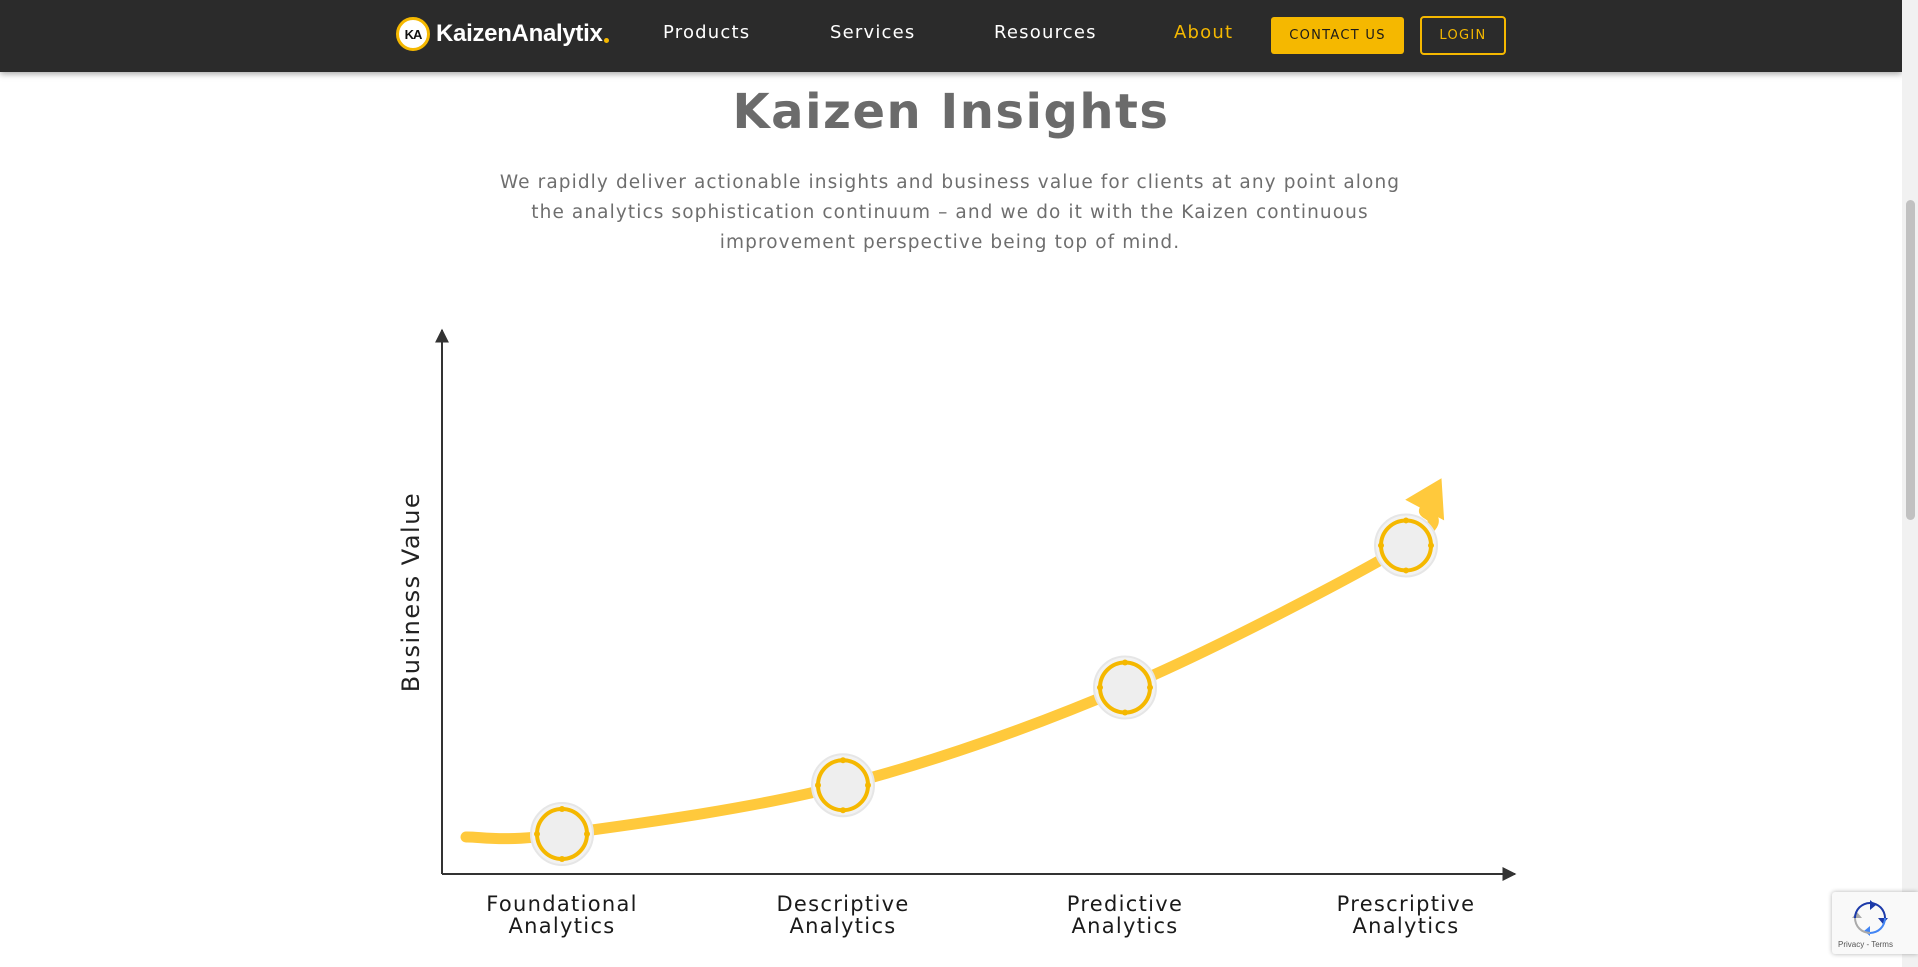  I want to click on category-label: Prescriptive, so click(1406, 904).